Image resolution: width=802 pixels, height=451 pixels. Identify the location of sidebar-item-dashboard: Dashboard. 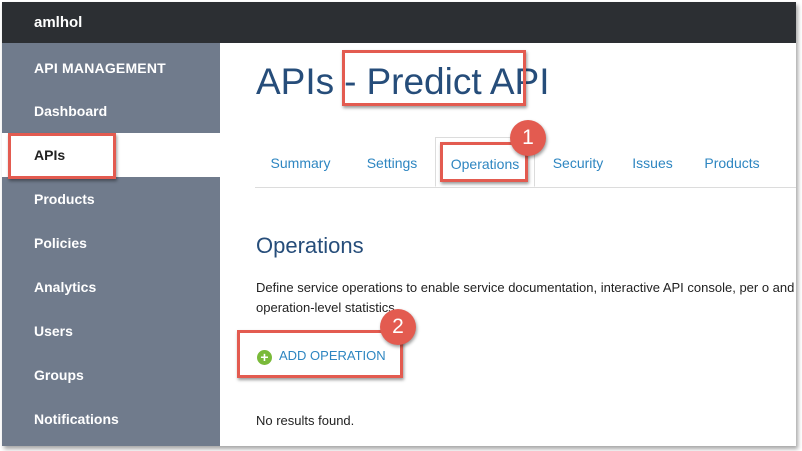
(111, 111).